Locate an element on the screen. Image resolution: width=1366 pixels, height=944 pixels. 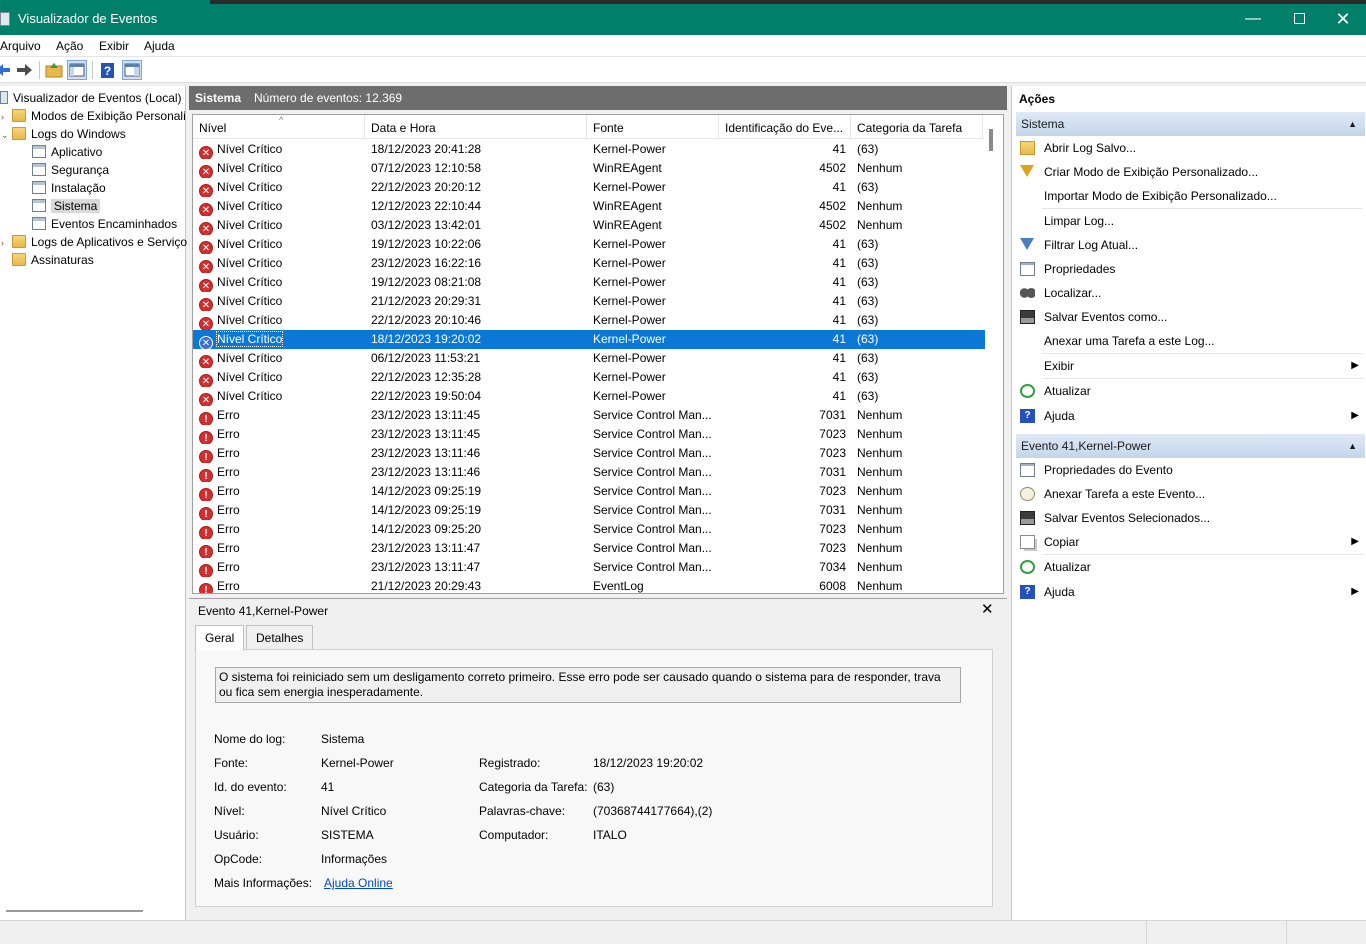
close-button: ✕ is located at coordinates (1343, 19).